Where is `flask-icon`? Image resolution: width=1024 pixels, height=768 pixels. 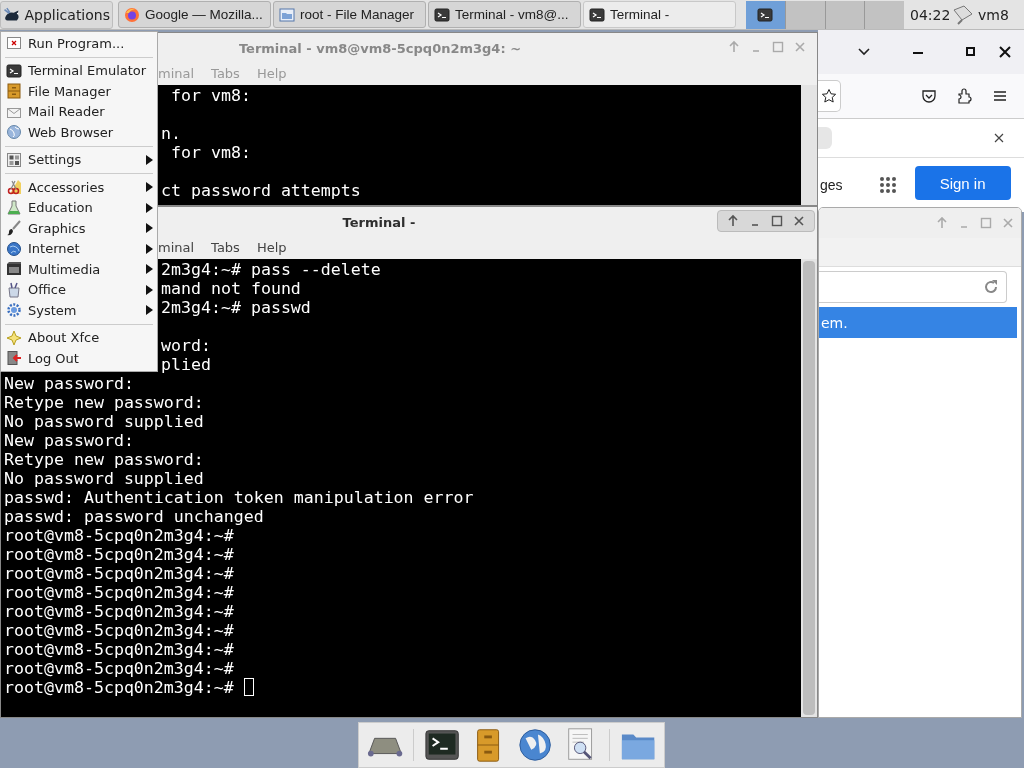
flask-icon is located at coordinates (14, 207).